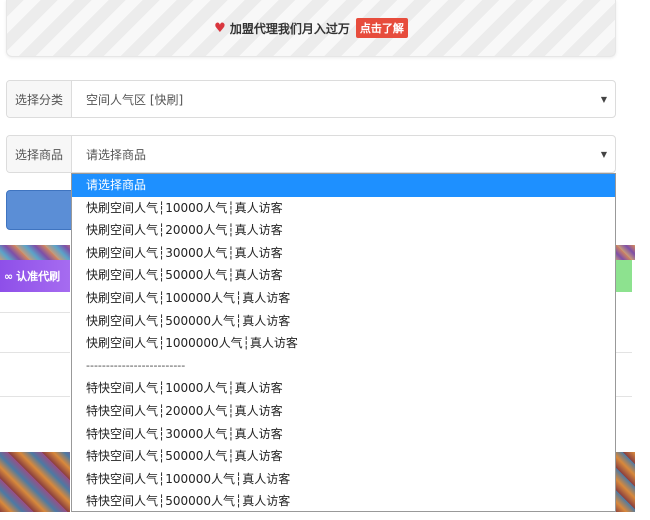 The image size is (650, 520). I want to click on notice-bar: ∞ 认准代刷, so click(35, 276).